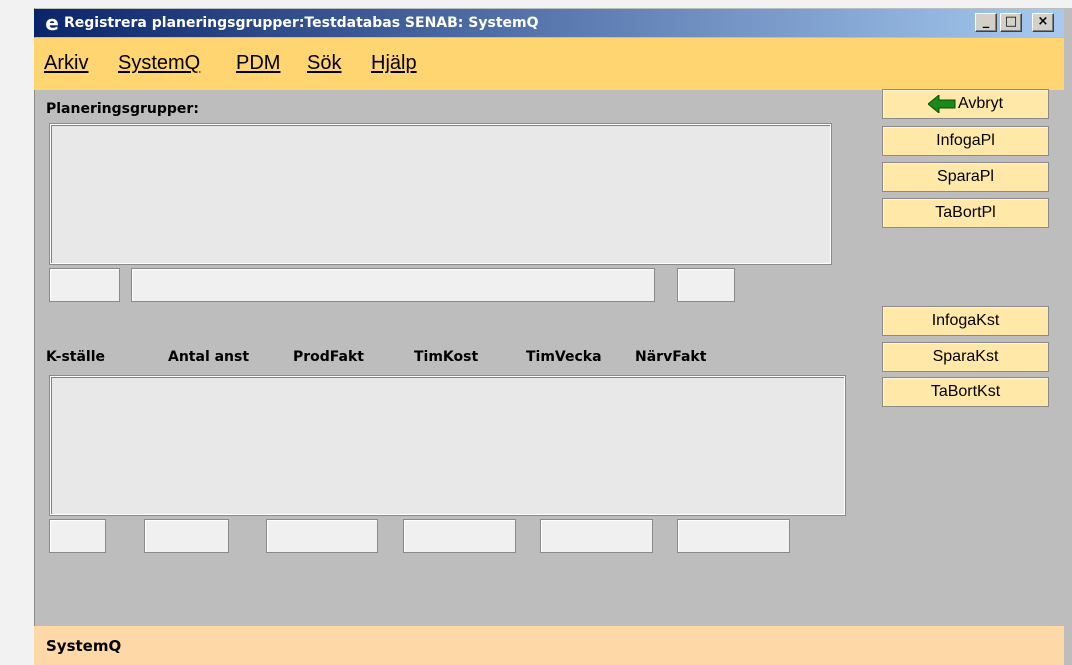  I want to click on menu-arkiv: Arkiv, so click(66, 63).